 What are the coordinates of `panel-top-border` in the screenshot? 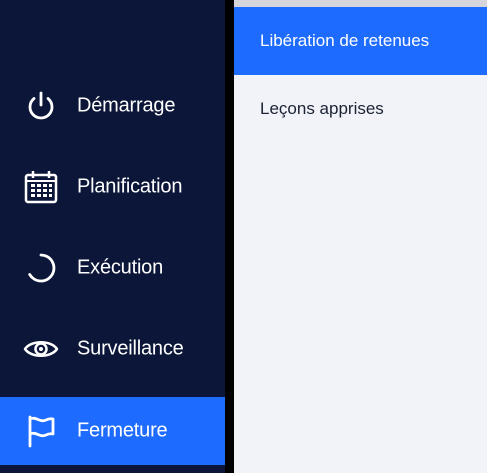 It's located at (360, 3).